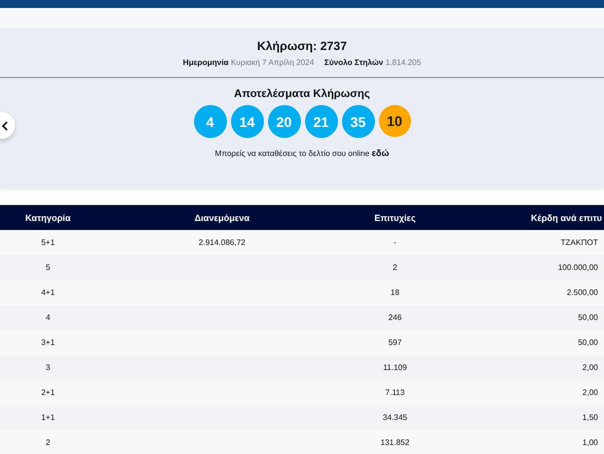  I want to click on number-ball: 21, so click(321, 121).